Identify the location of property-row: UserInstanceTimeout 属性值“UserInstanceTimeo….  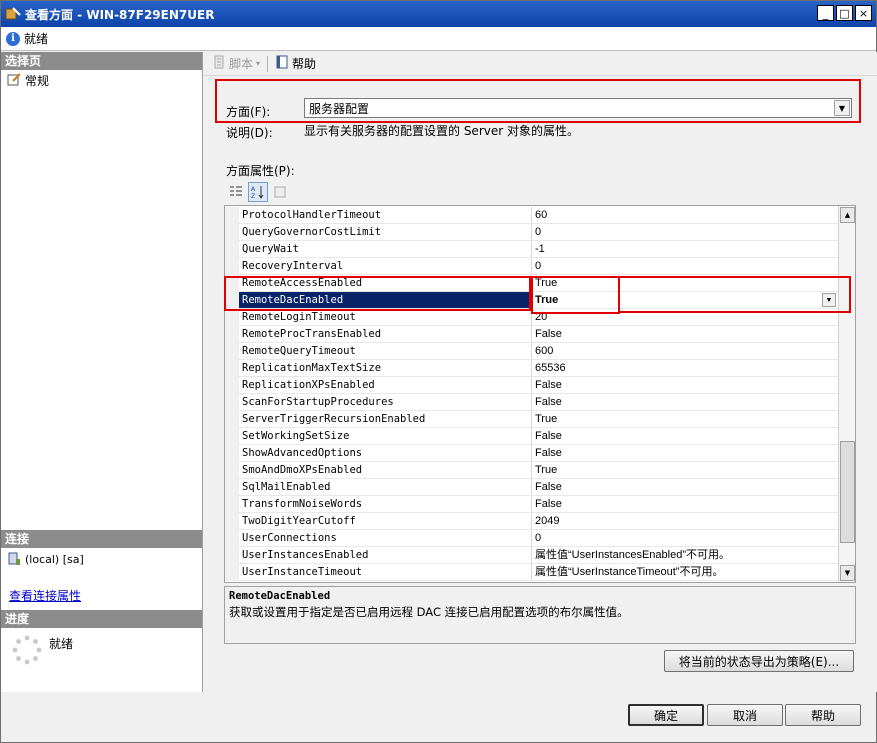
(531, 572).